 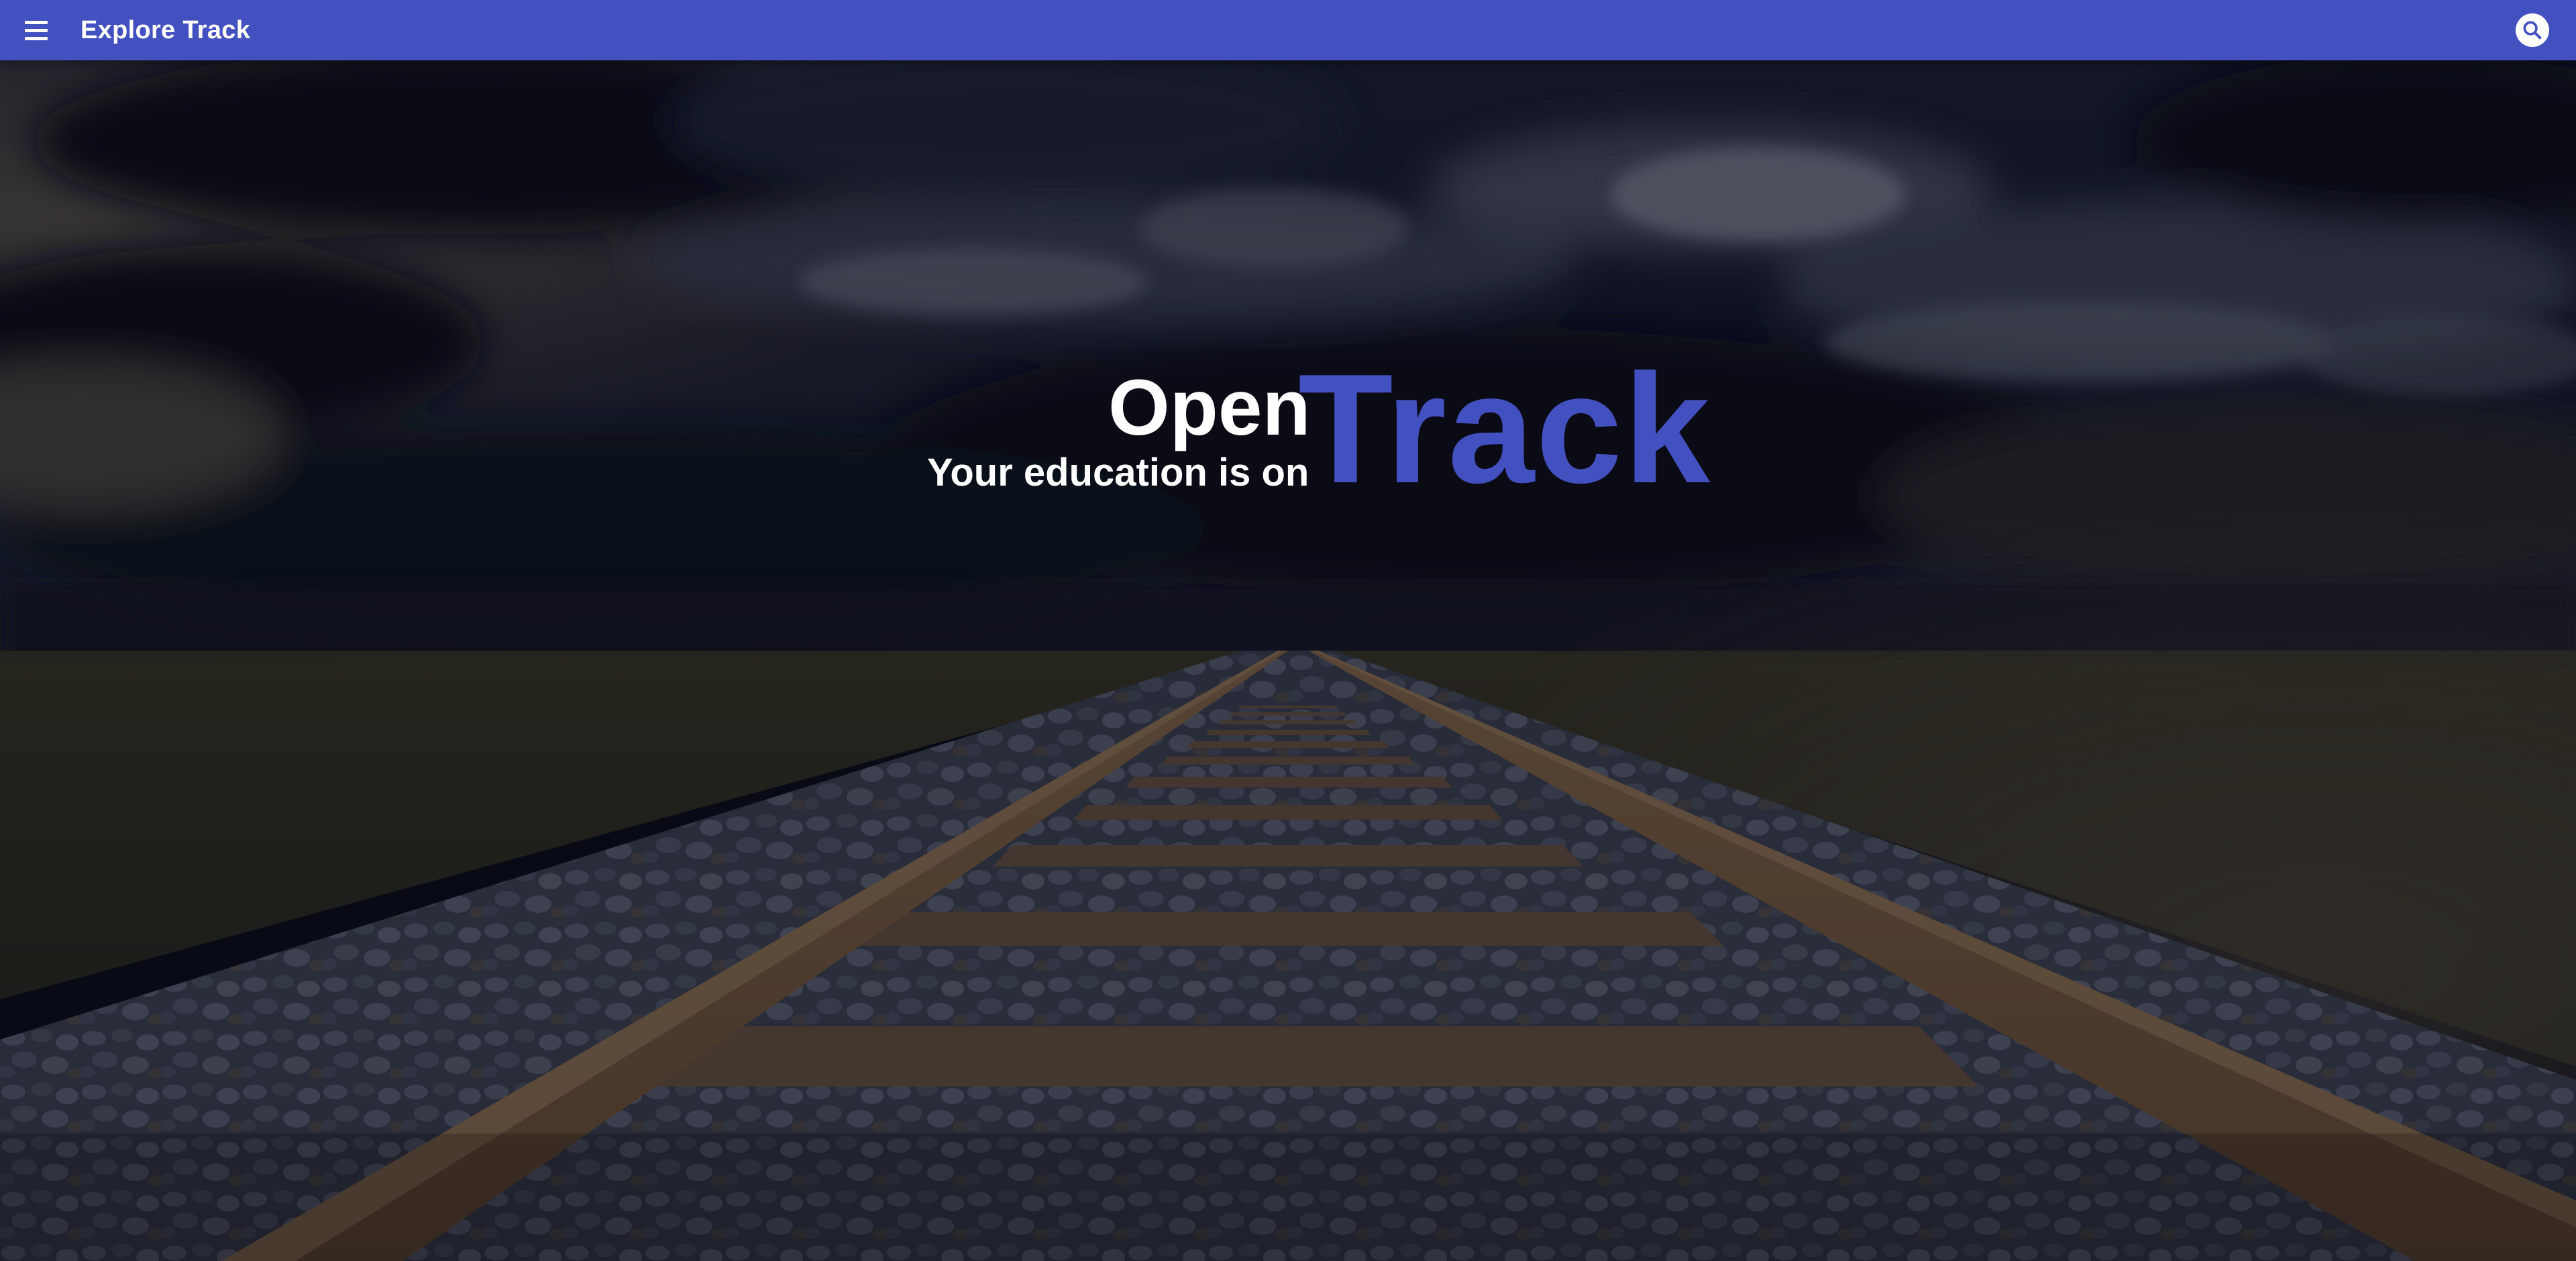 What do you see at coordinates (1288, 30) in the screenshot?
I see `top-app-bar: Explore Track` at bounding box center [1288, 30].